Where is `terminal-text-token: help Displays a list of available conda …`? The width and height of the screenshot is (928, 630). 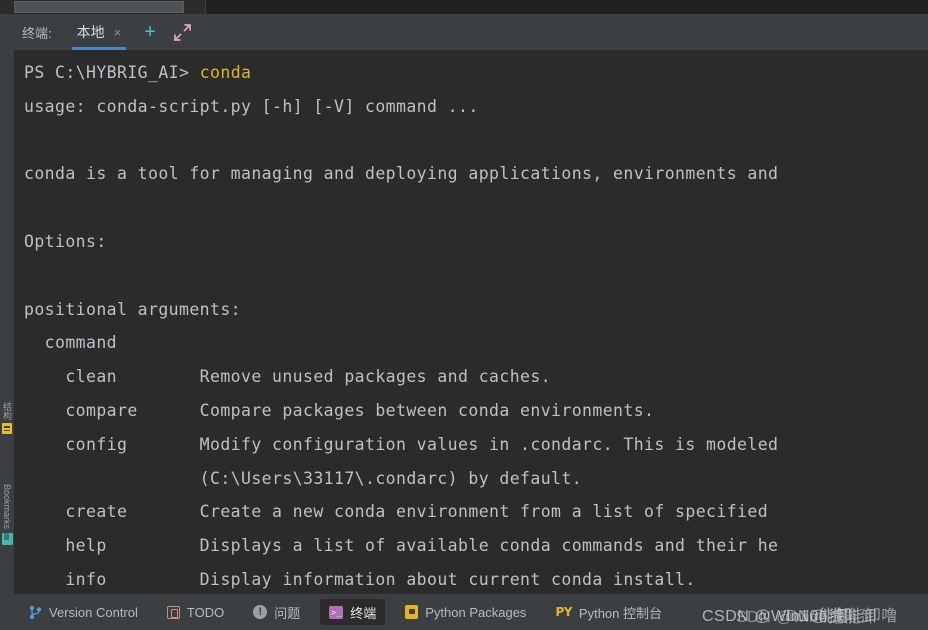
terminal-text-token: help Displays a list of available conda … is located at coordinates (401, 546).